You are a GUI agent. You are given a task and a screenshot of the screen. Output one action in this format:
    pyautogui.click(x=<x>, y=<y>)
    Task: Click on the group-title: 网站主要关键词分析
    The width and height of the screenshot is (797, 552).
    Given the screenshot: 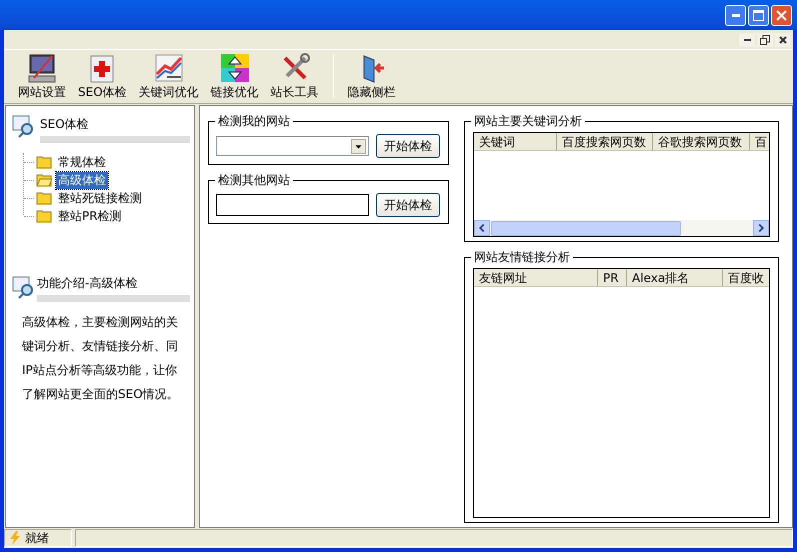 What is the action you would take?
    pyautogui.click(x=528, y=121)
    